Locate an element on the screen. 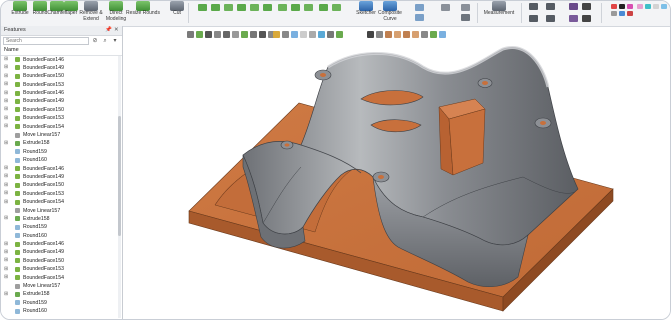  scrollbar is located at coordinates (119, 187).